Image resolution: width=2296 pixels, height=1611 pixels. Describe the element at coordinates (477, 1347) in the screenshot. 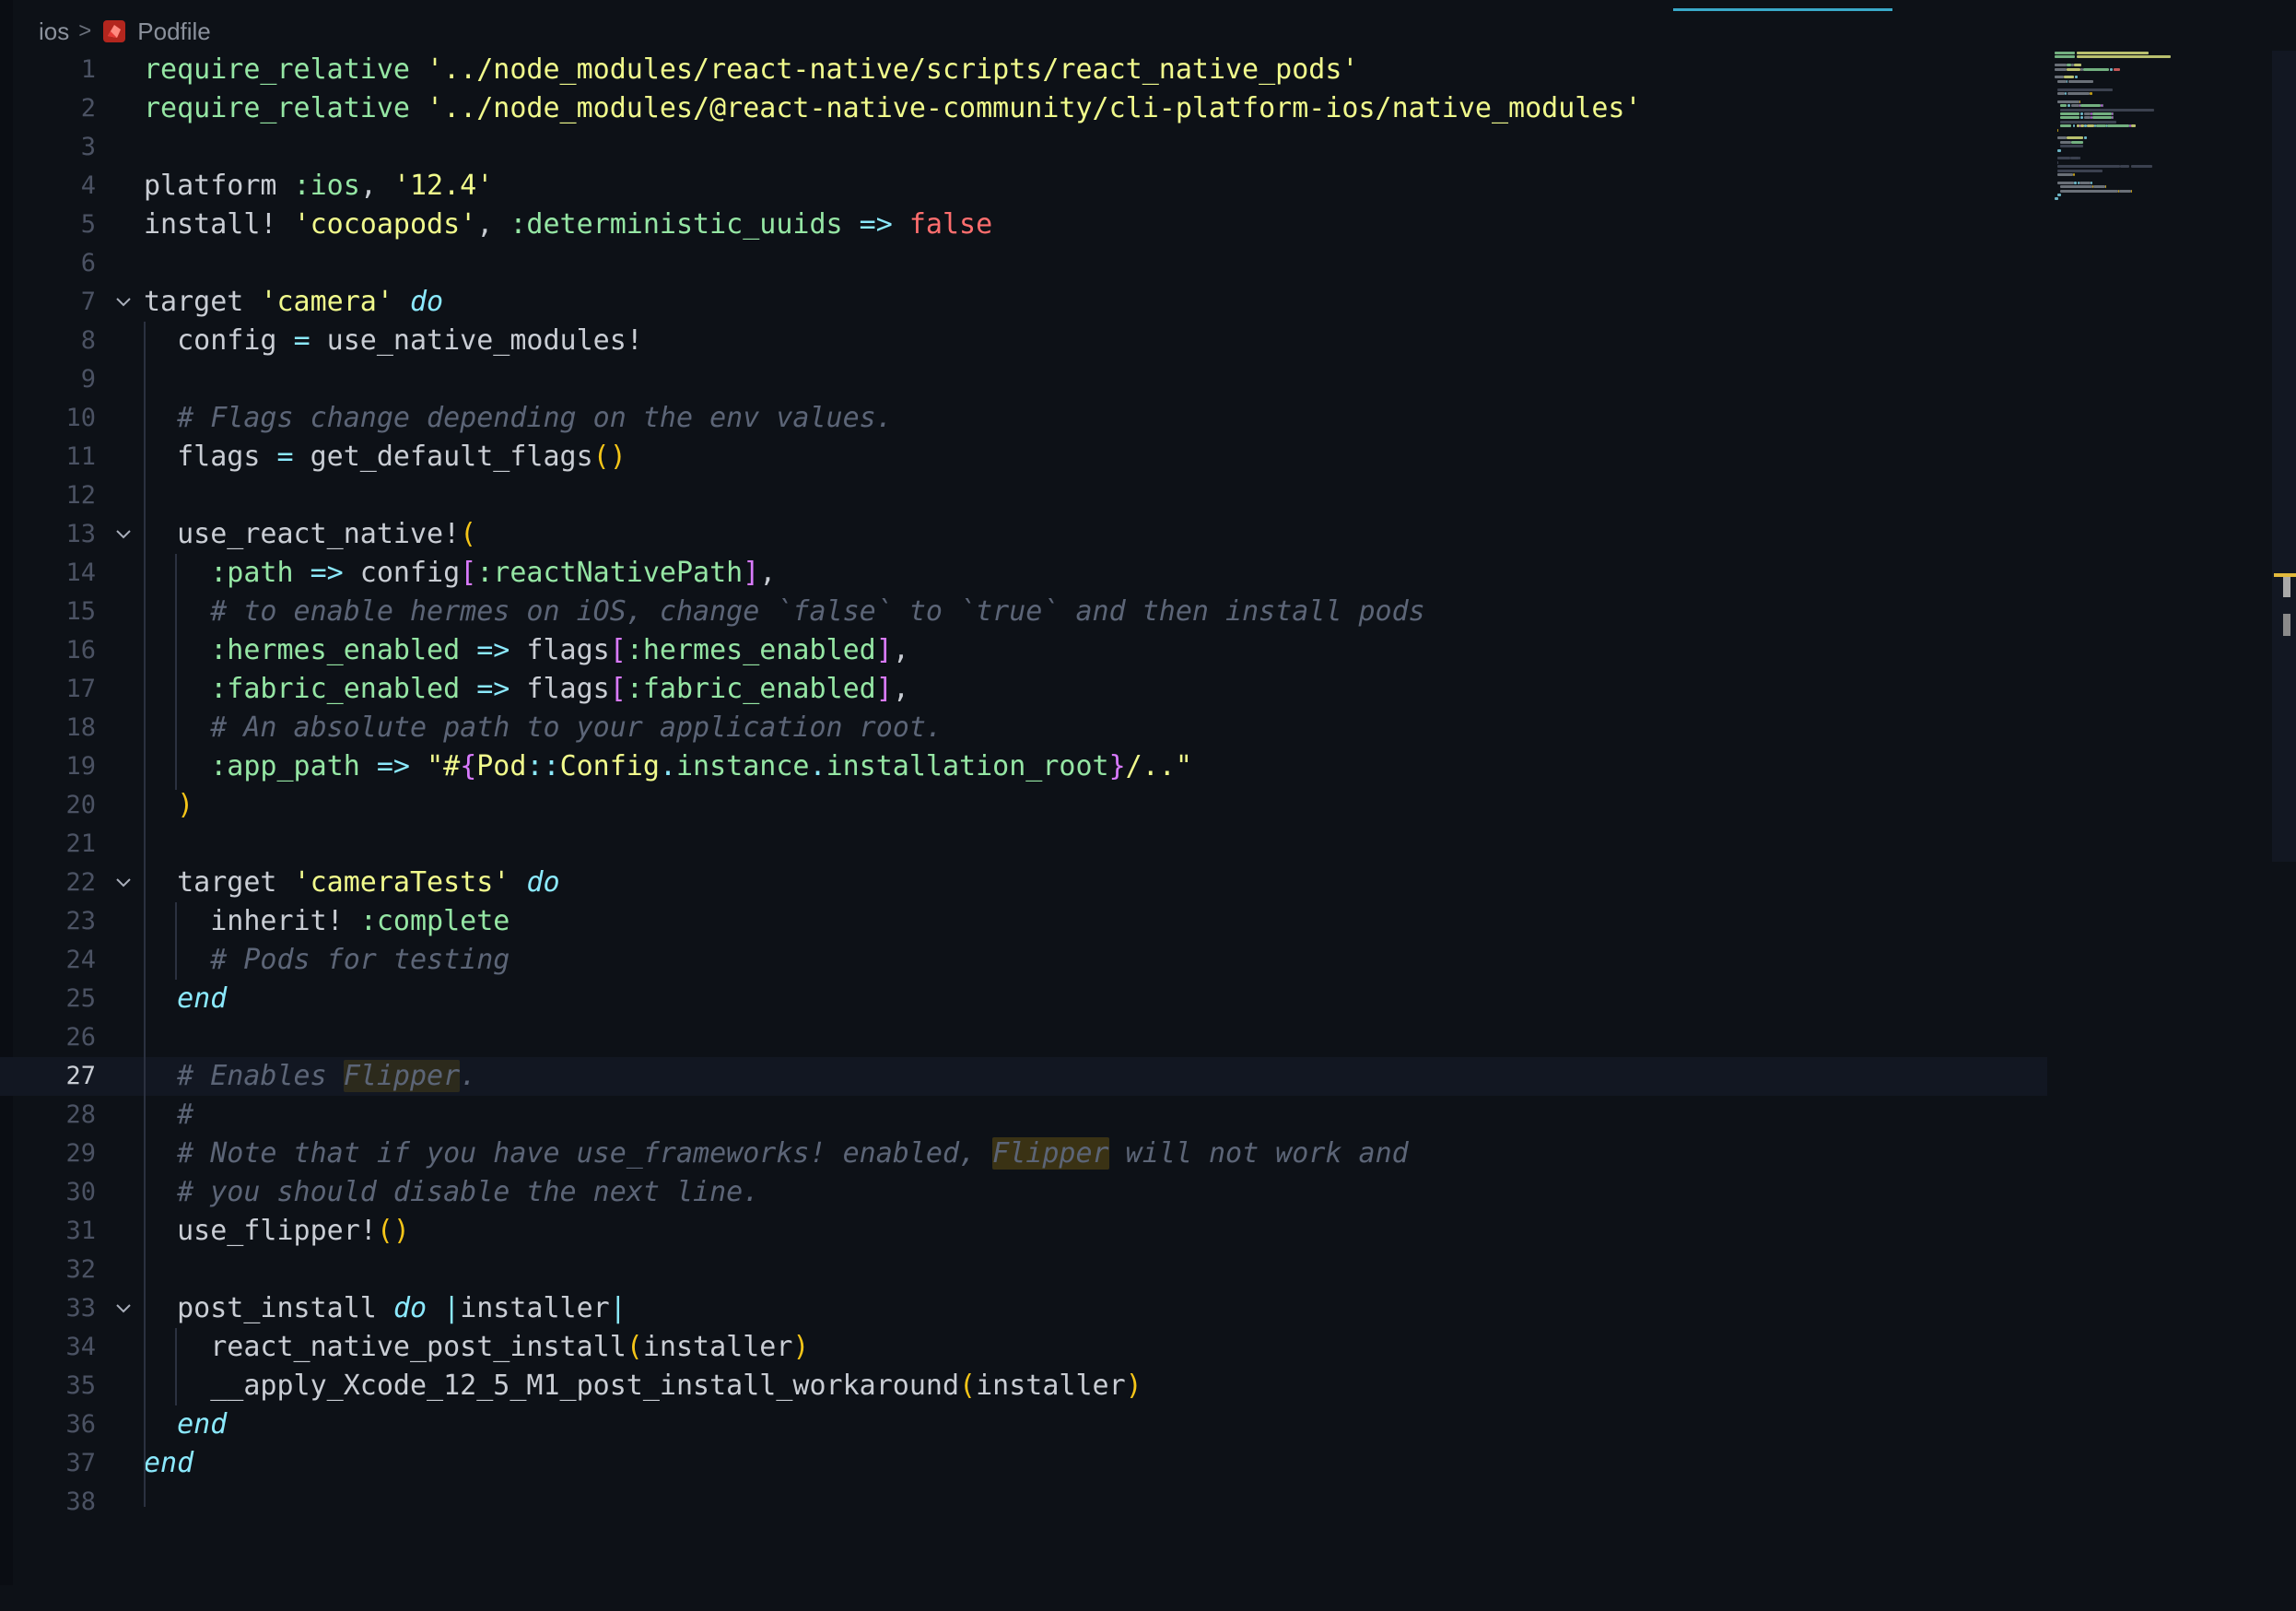

I see `line-code: react_native_post_install(installer)` at that location.